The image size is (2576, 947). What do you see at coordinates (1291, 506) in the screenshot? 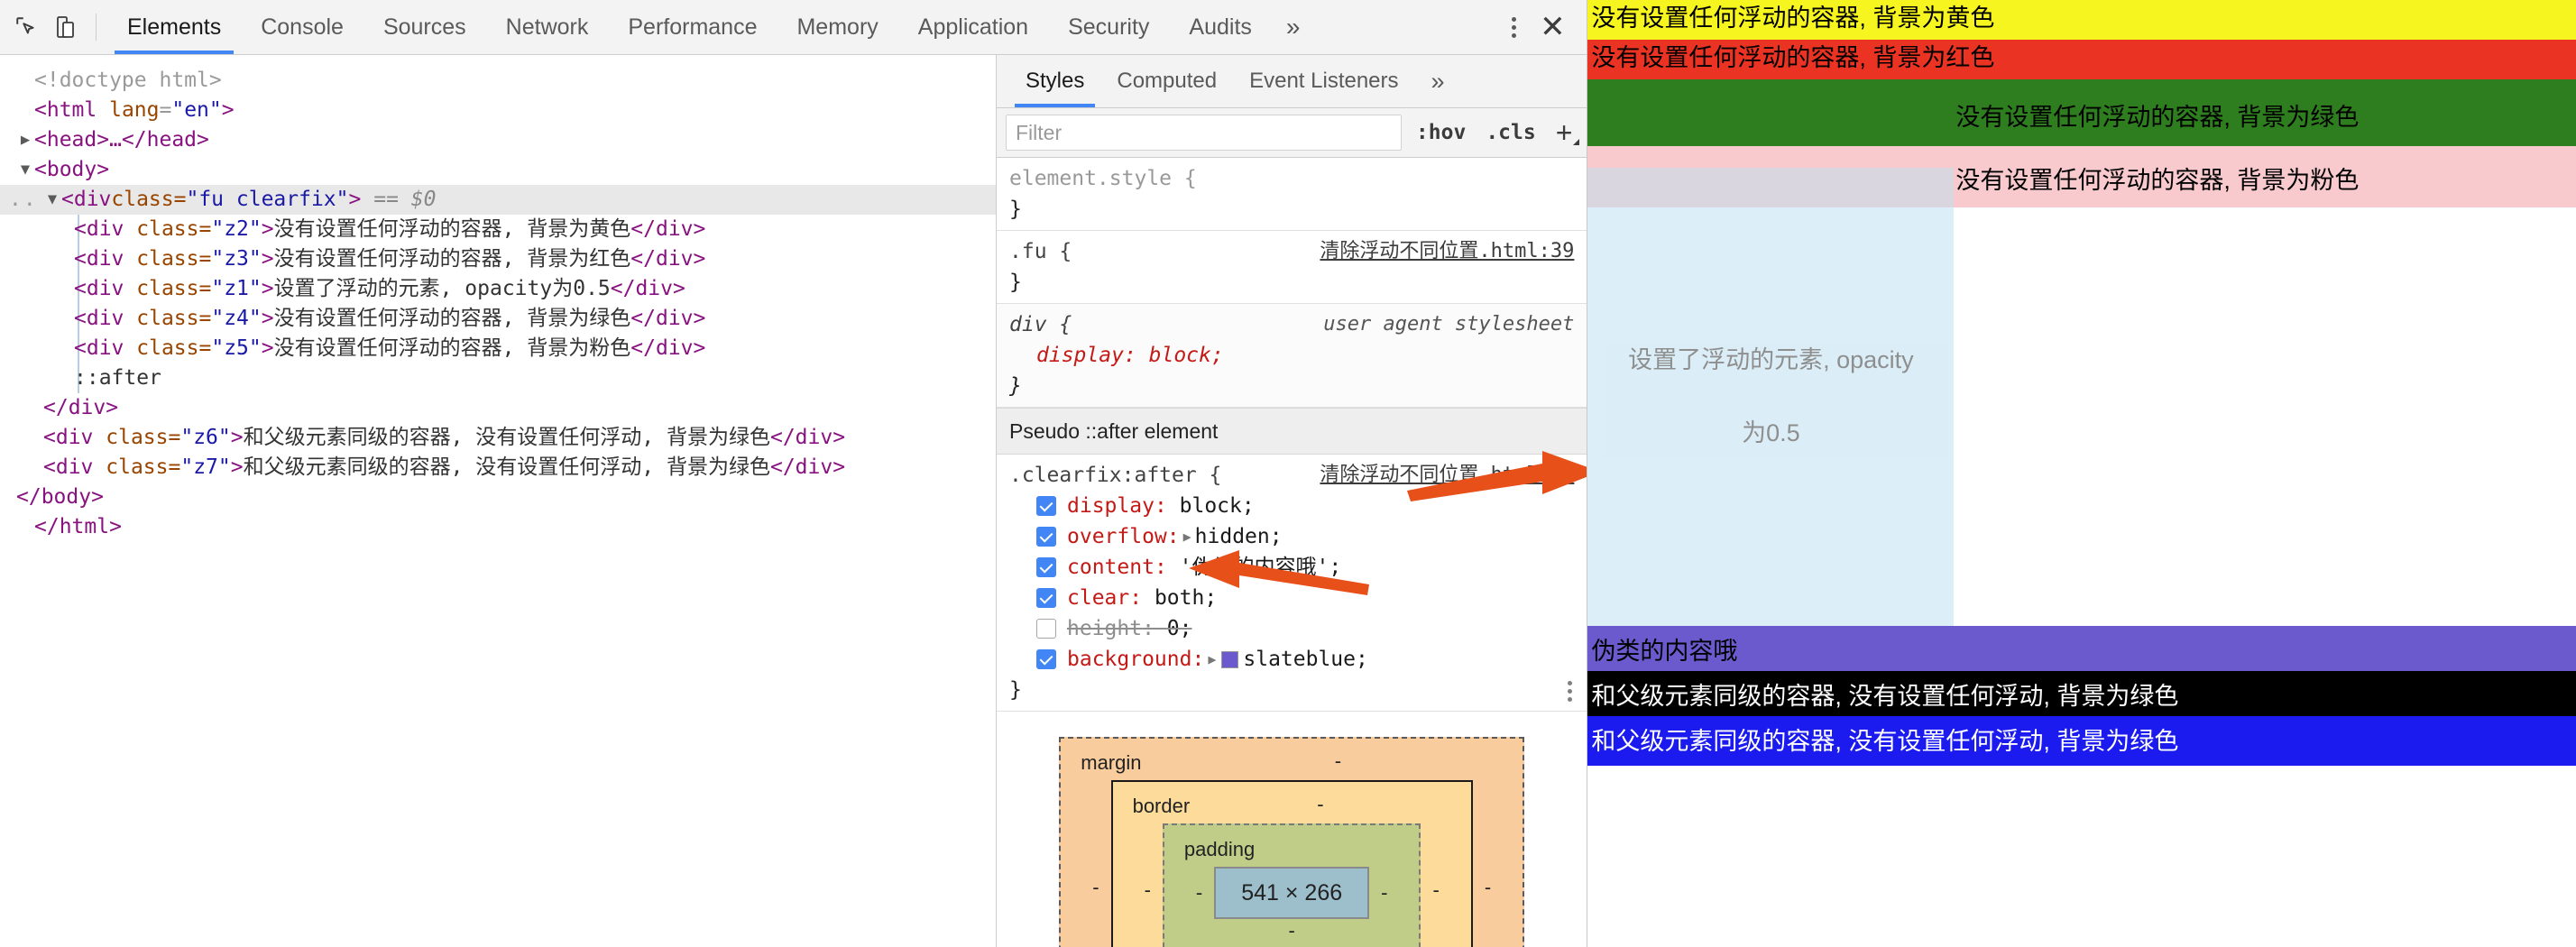
I see `prop-display: display: block;` at bounding box center [1291, 506].